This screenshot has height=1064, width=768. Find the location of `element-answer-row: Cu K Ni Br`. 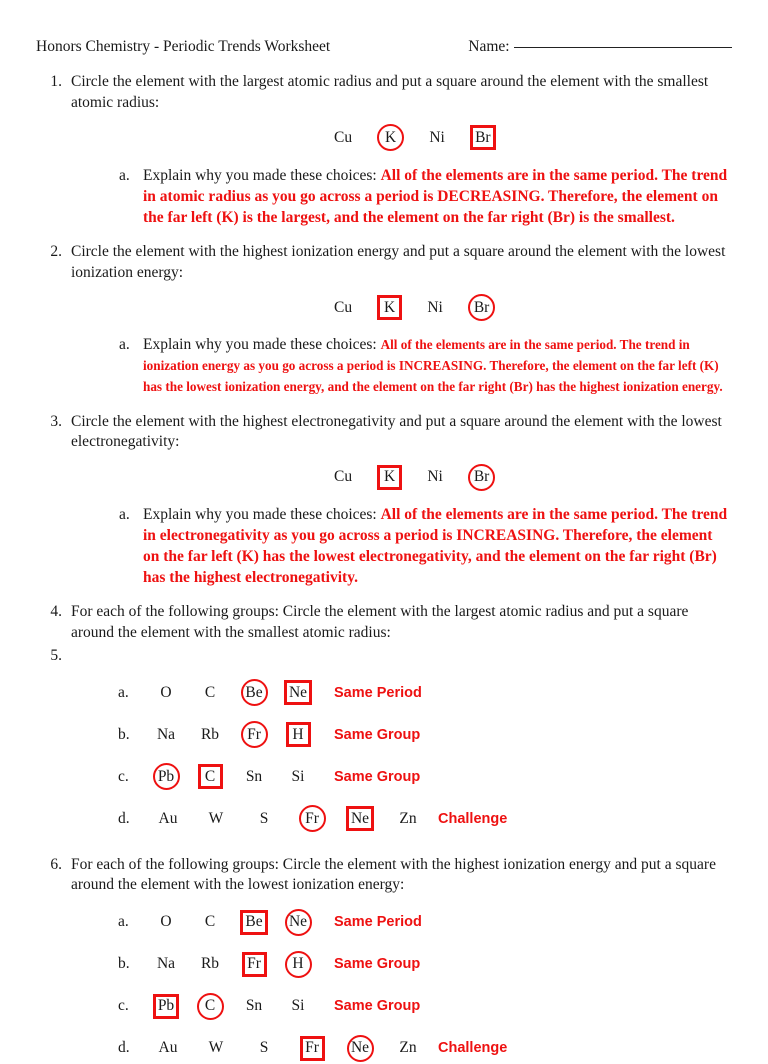

element-answer-row: Cu K Ni Br is located at coordinates (531, 307).